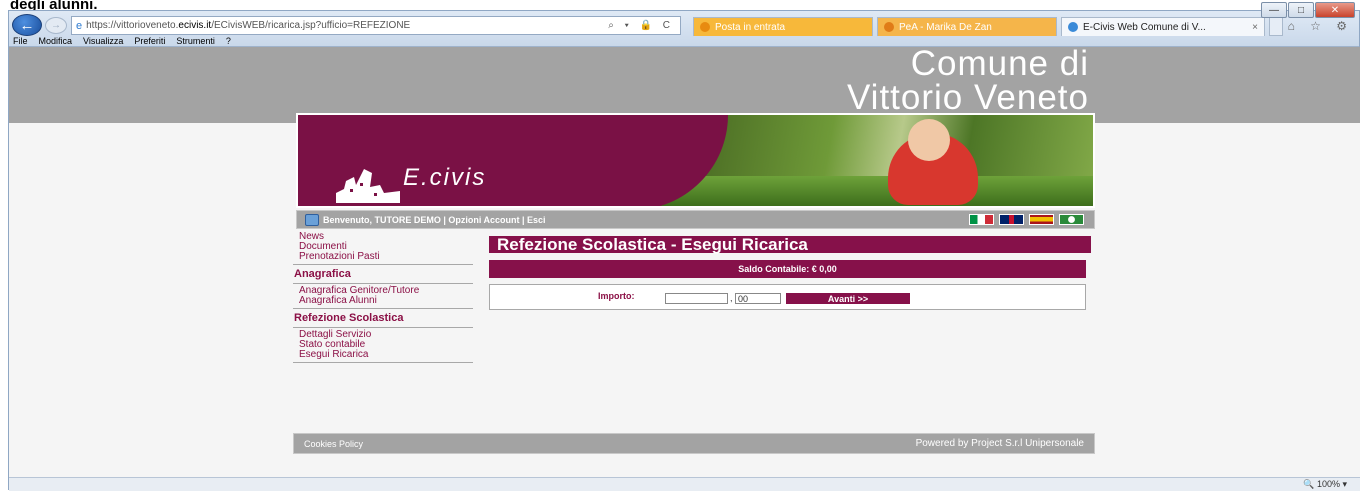 This screenshot has height=491, width=1360. What do you see at coordinates (783, 26) in the screenshot?
I see `tab-posta: Posta in entrata` at bounding box center [783, 26].